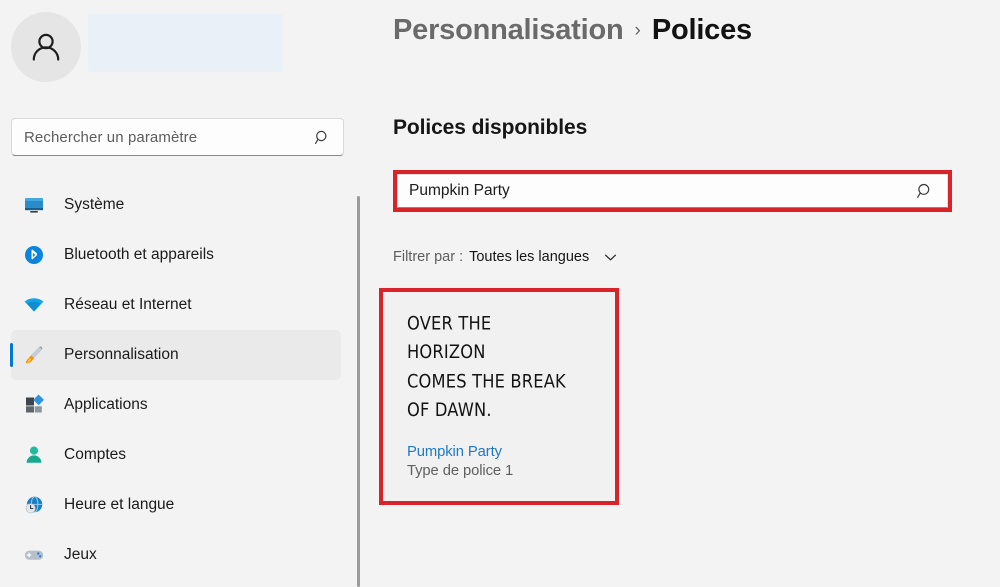  What do you see at coordinates (34, 555) in the screenshot?
I see `gamepad-icon` at bounding box center [34, 555].